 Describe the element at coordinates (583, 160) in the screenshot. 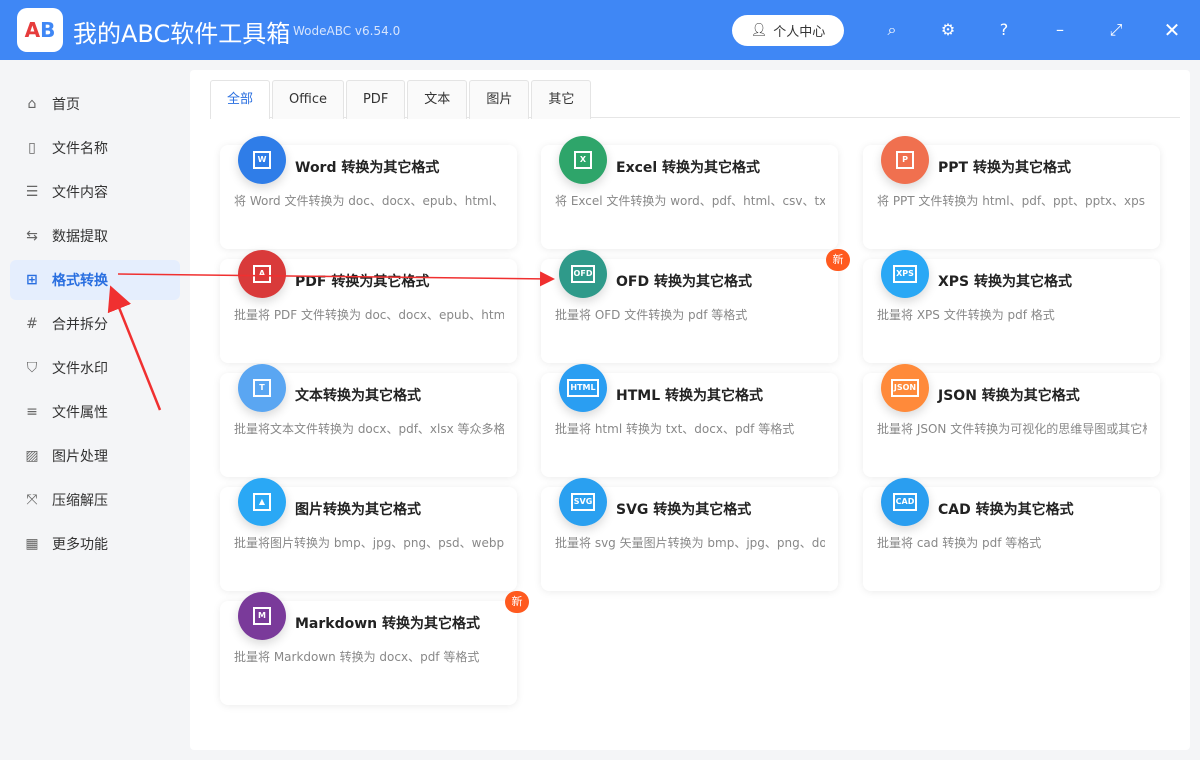

I see `excel-icon: X` at that location.